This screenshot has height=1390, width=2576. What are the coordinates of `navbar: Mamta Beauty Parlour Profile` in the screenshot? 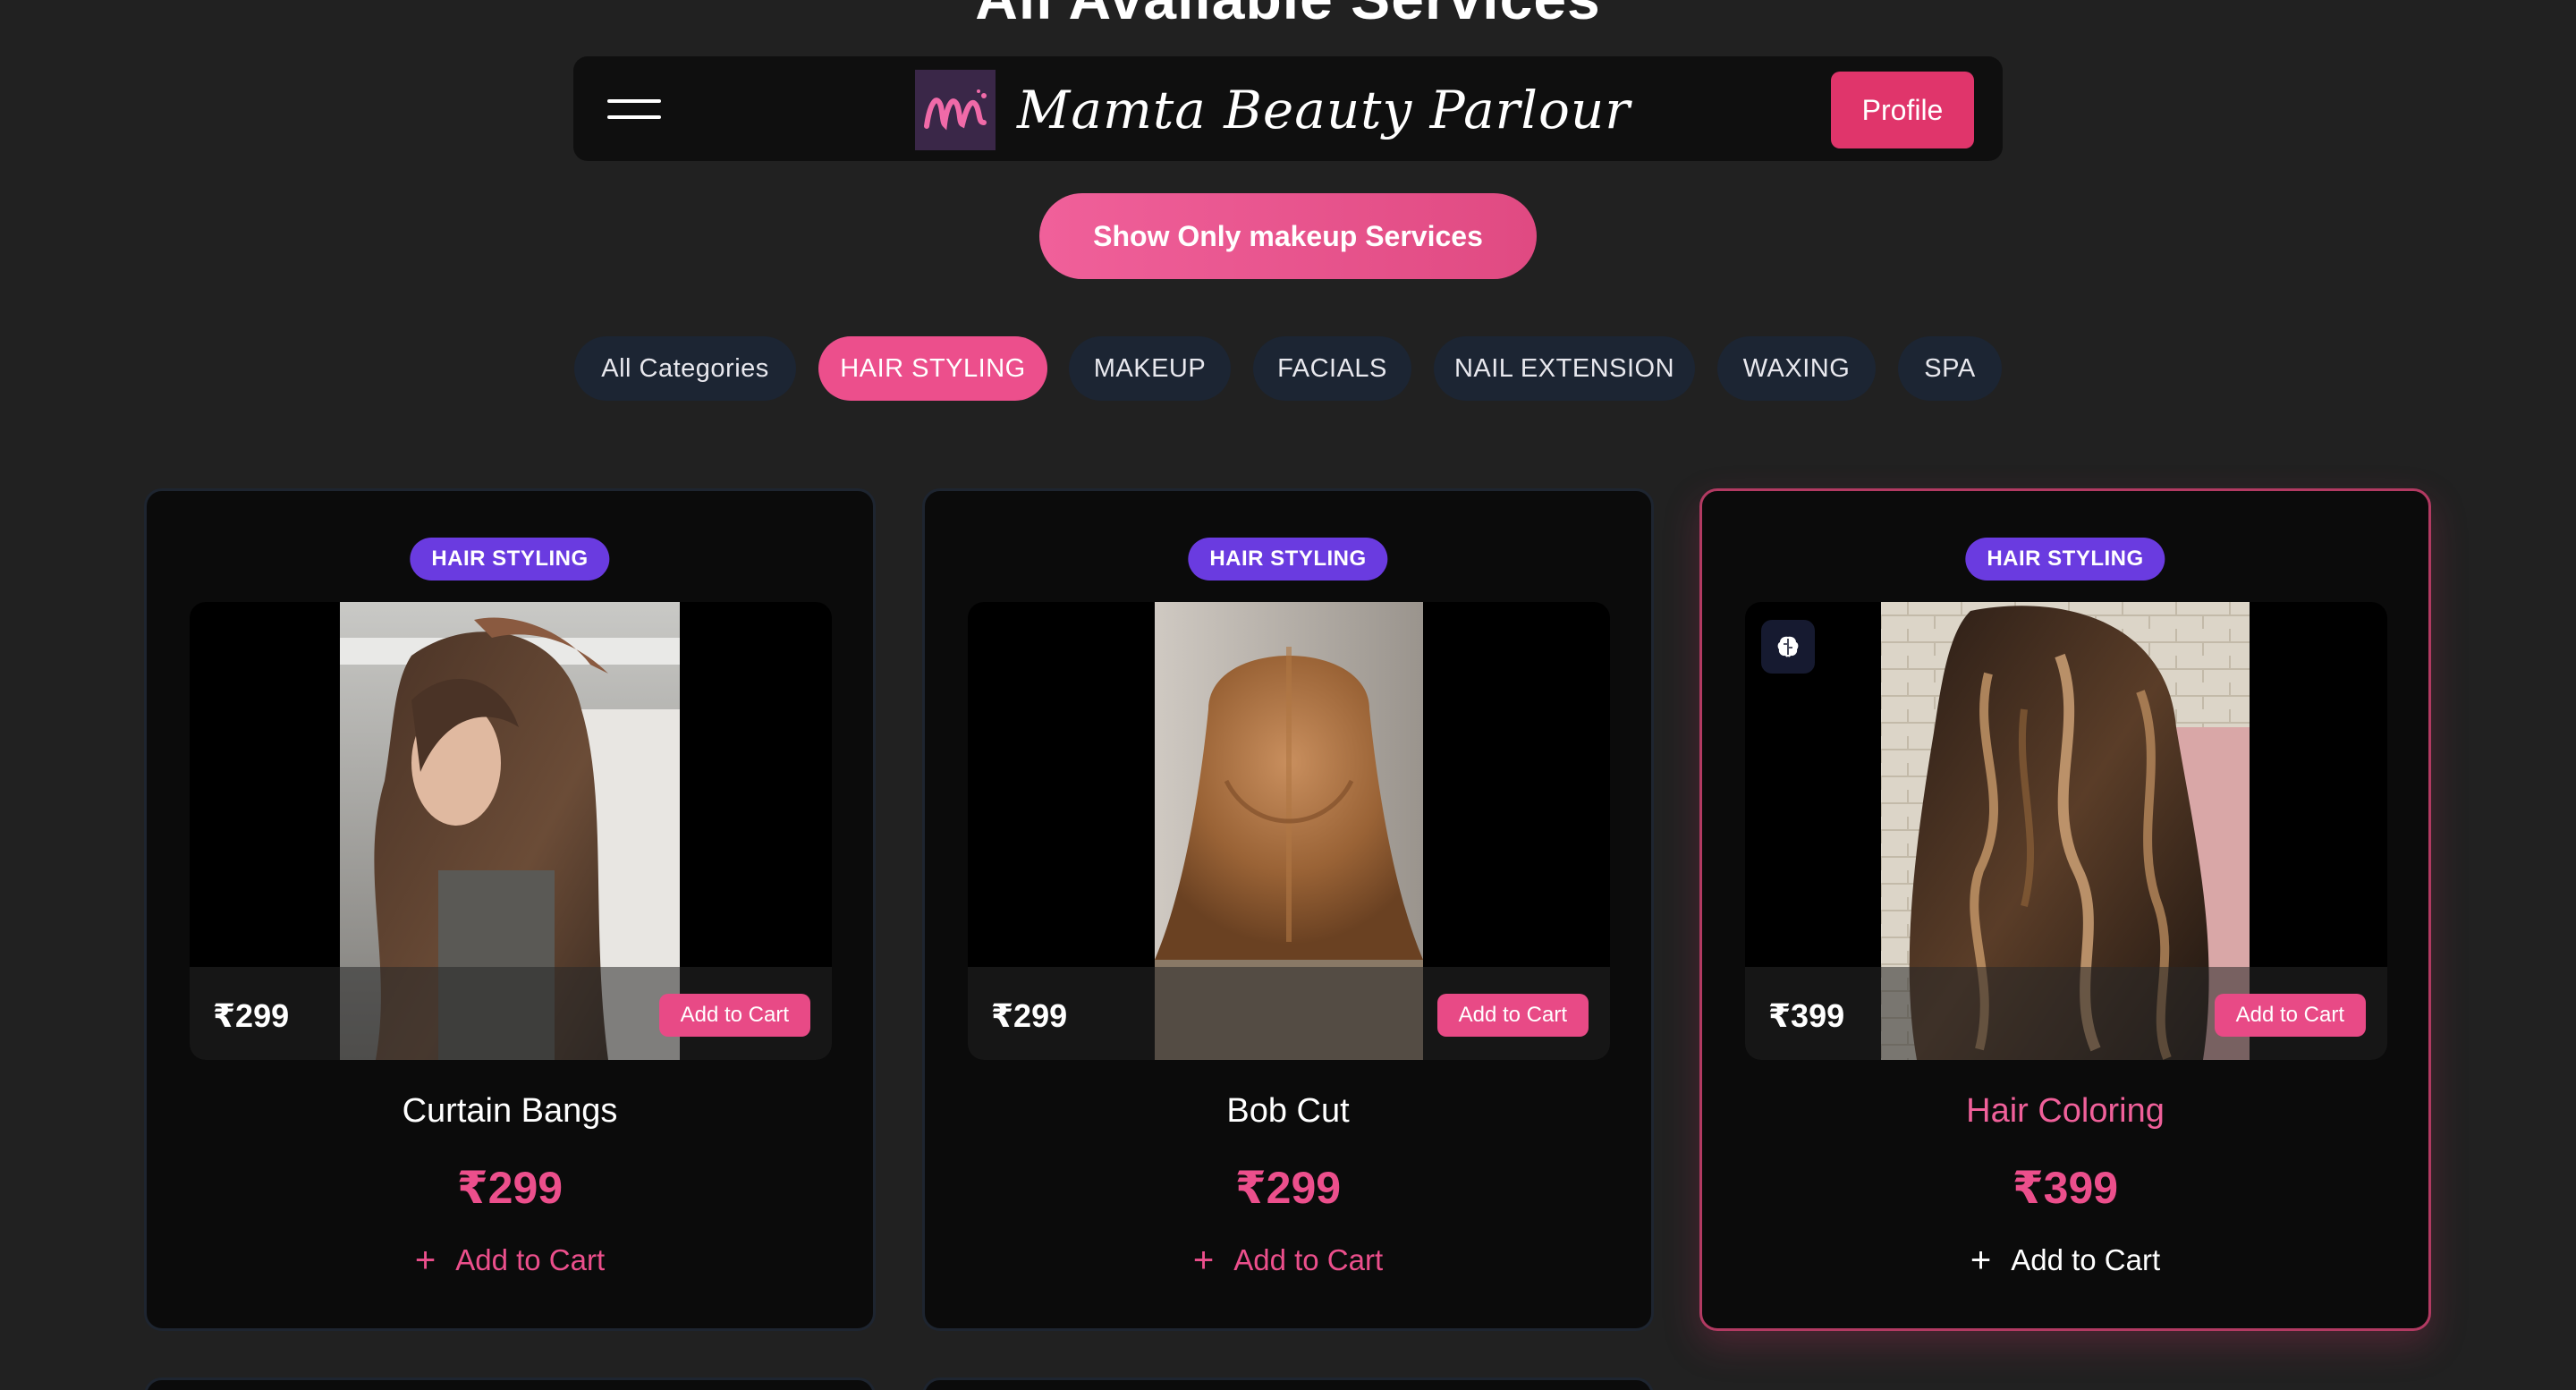 It's located at (1288, 108).